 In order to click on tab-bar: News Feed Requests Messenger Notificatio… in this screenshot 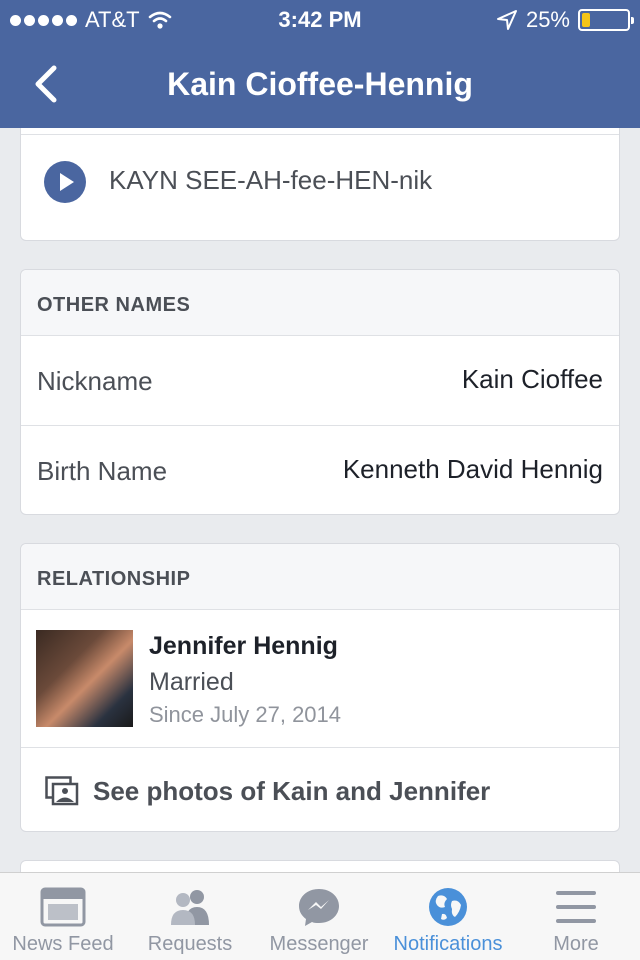, I will do `click(320, 916)`.